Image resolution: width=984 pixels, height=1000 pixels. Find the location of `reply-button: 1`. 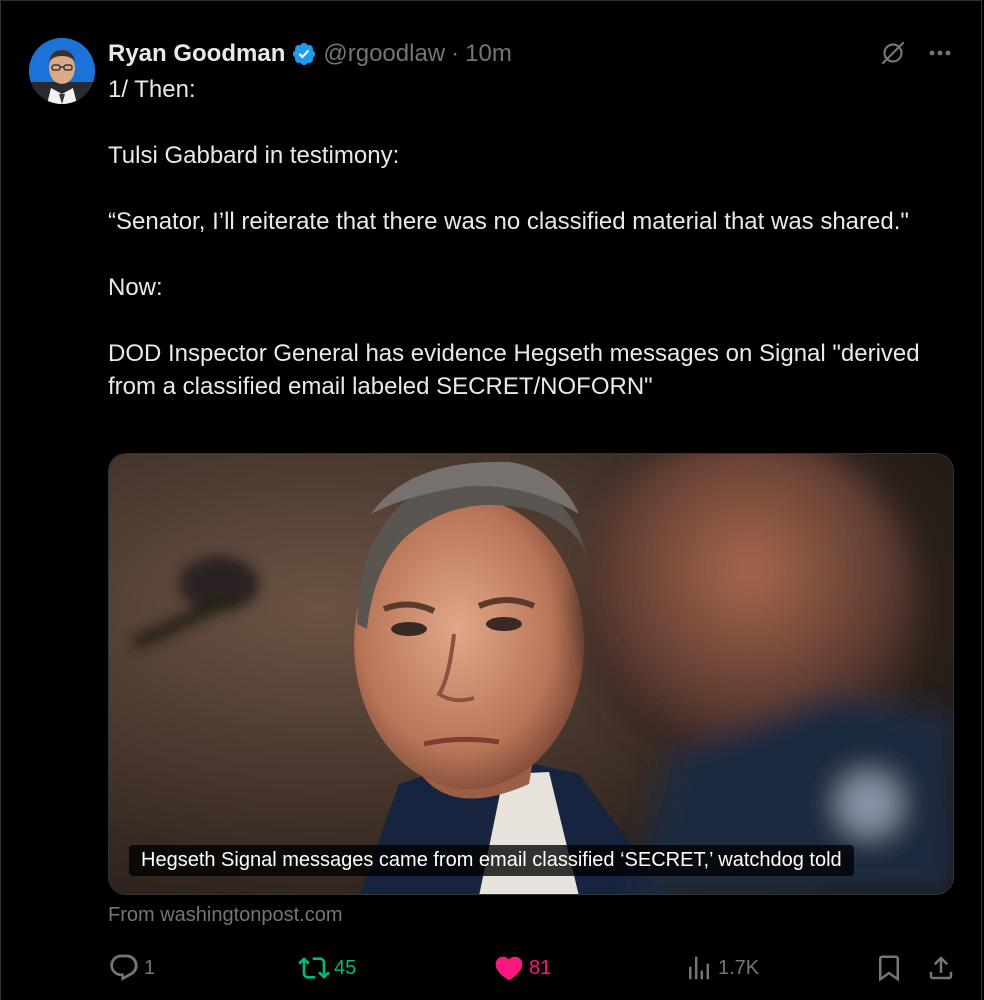

reply-button: 1 is located at coordinates (131, 968).